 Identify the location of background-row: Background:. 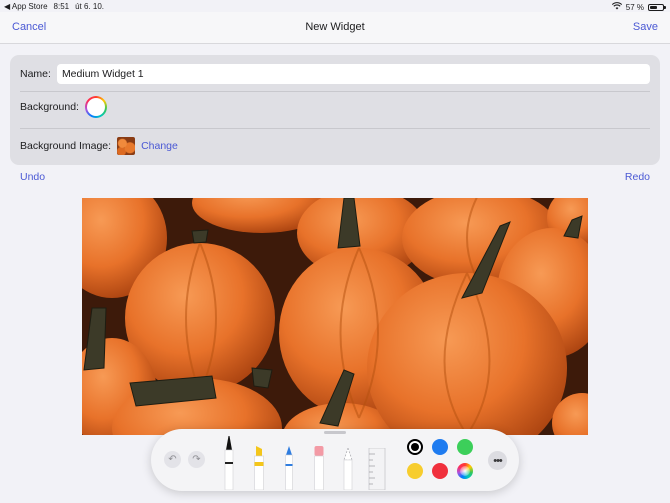
(335, 107).